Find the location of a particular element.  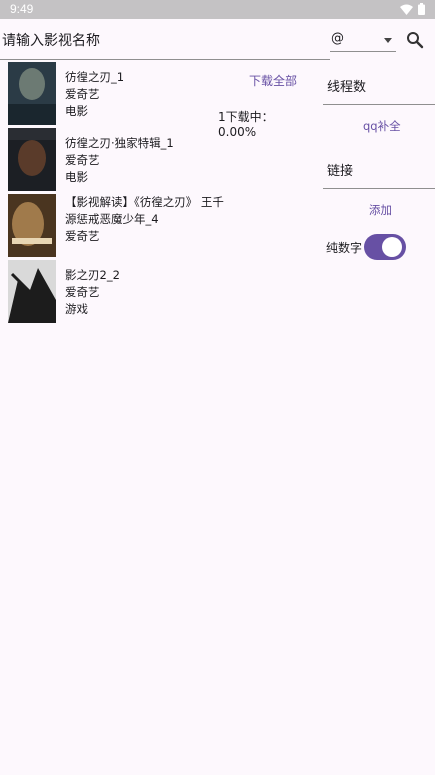

search-input is located at coordinates (165, 40).